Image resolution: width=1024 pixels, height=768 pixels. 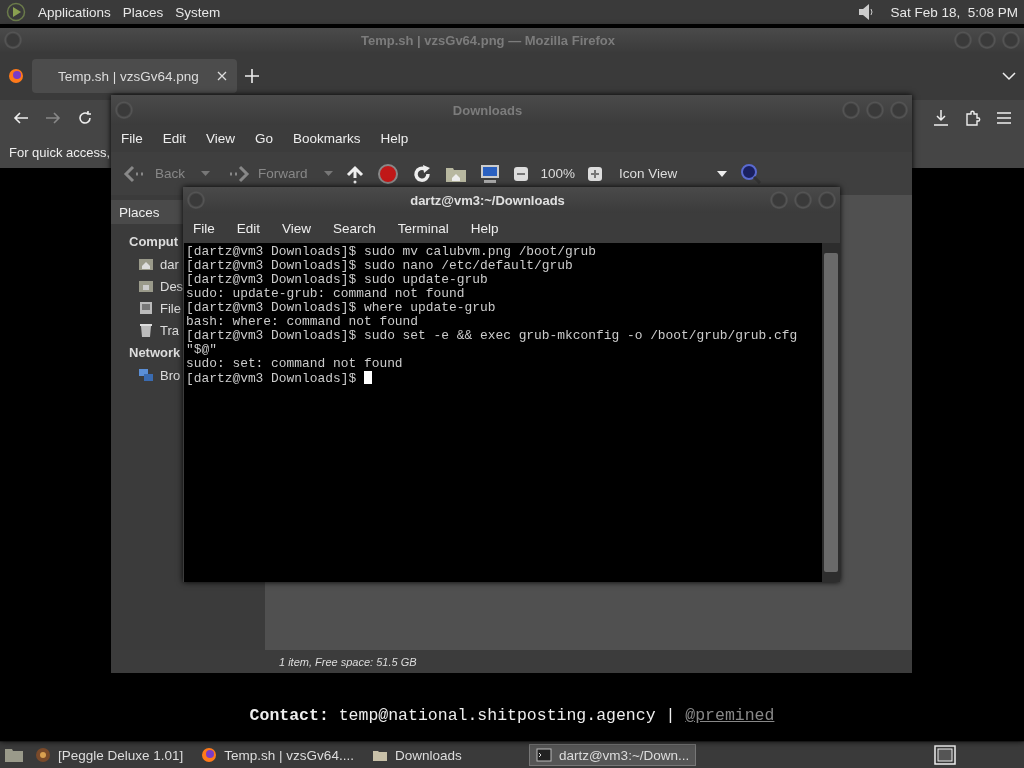 What do you see at coordinates (146, 286) in the screenshot?
I see `folder-icon` at bounding box center [146, 286].